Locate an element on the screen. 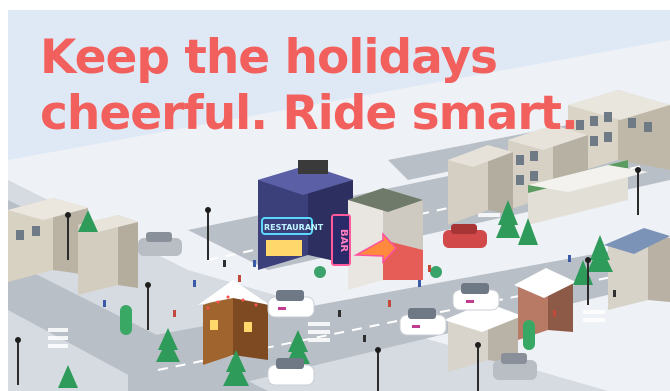  building-icon is located at coordinates (48, 240).